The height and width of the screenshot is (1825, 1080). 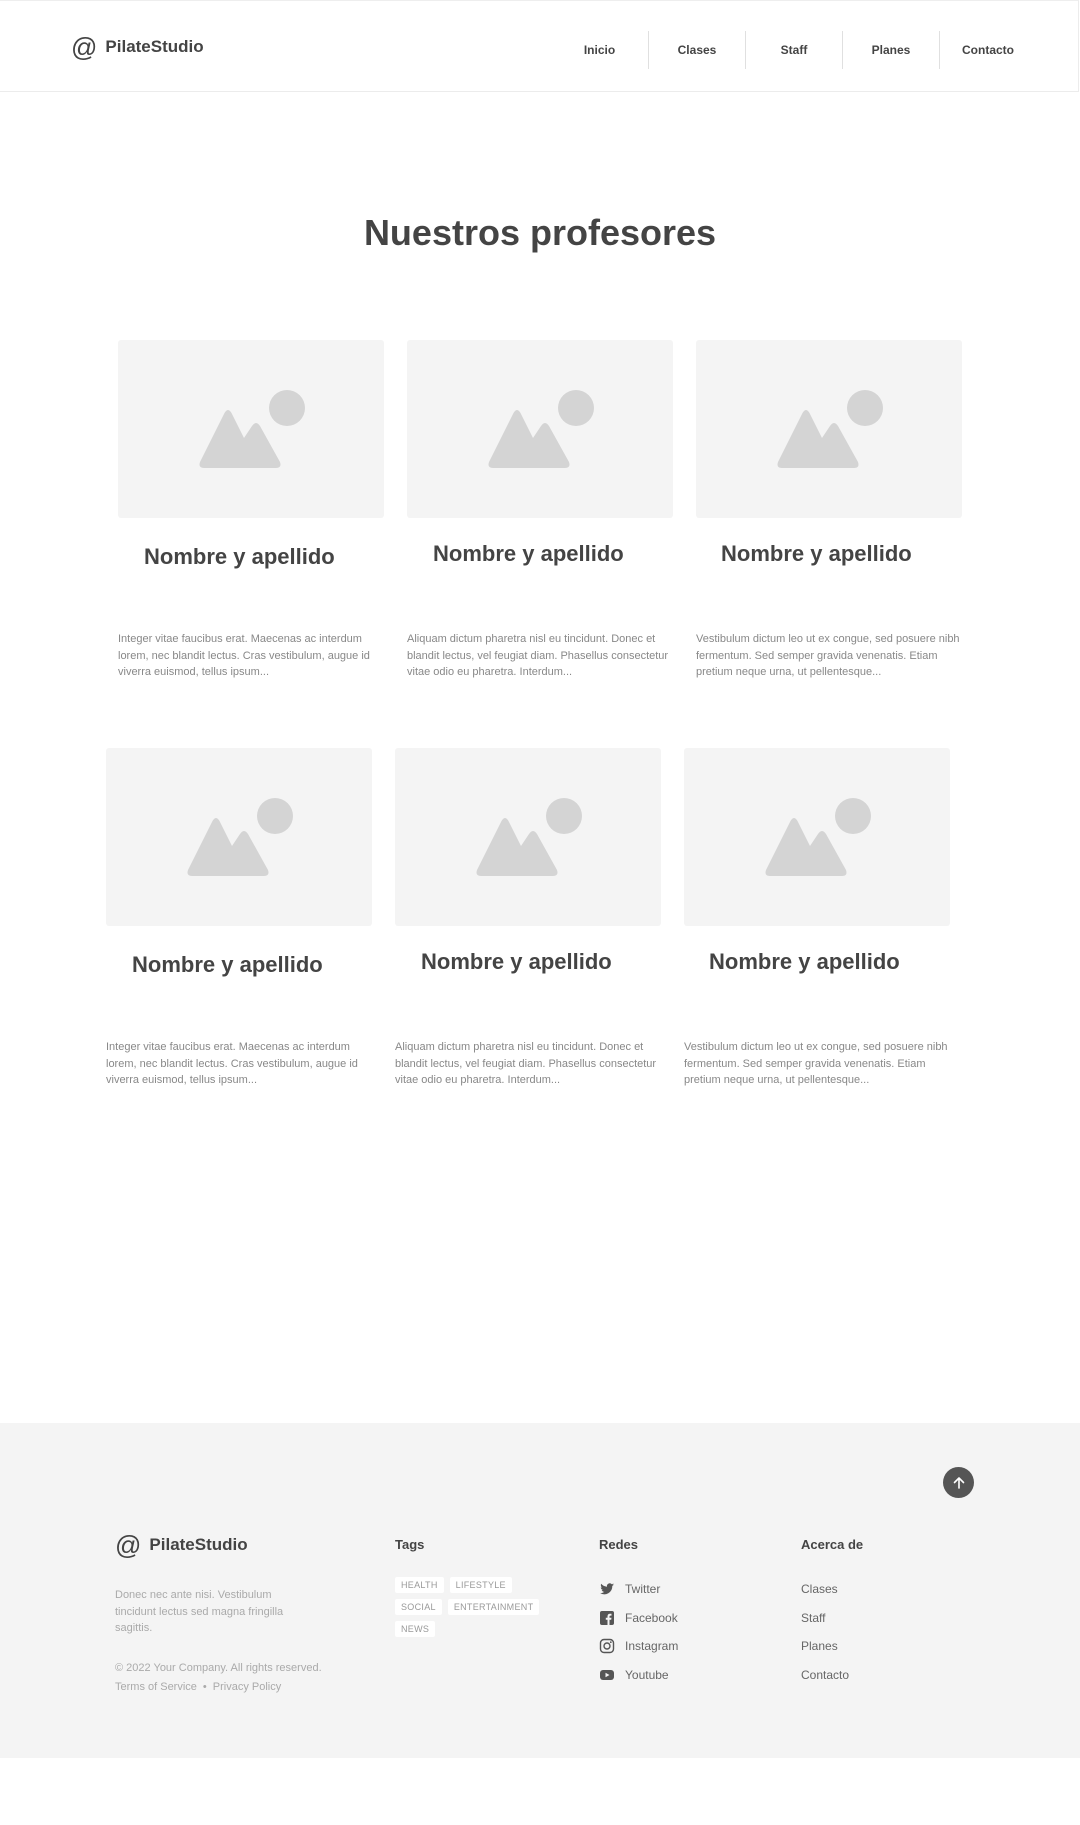 I want to click on brand-name: PilateStudio, so click(x=154, y=46).